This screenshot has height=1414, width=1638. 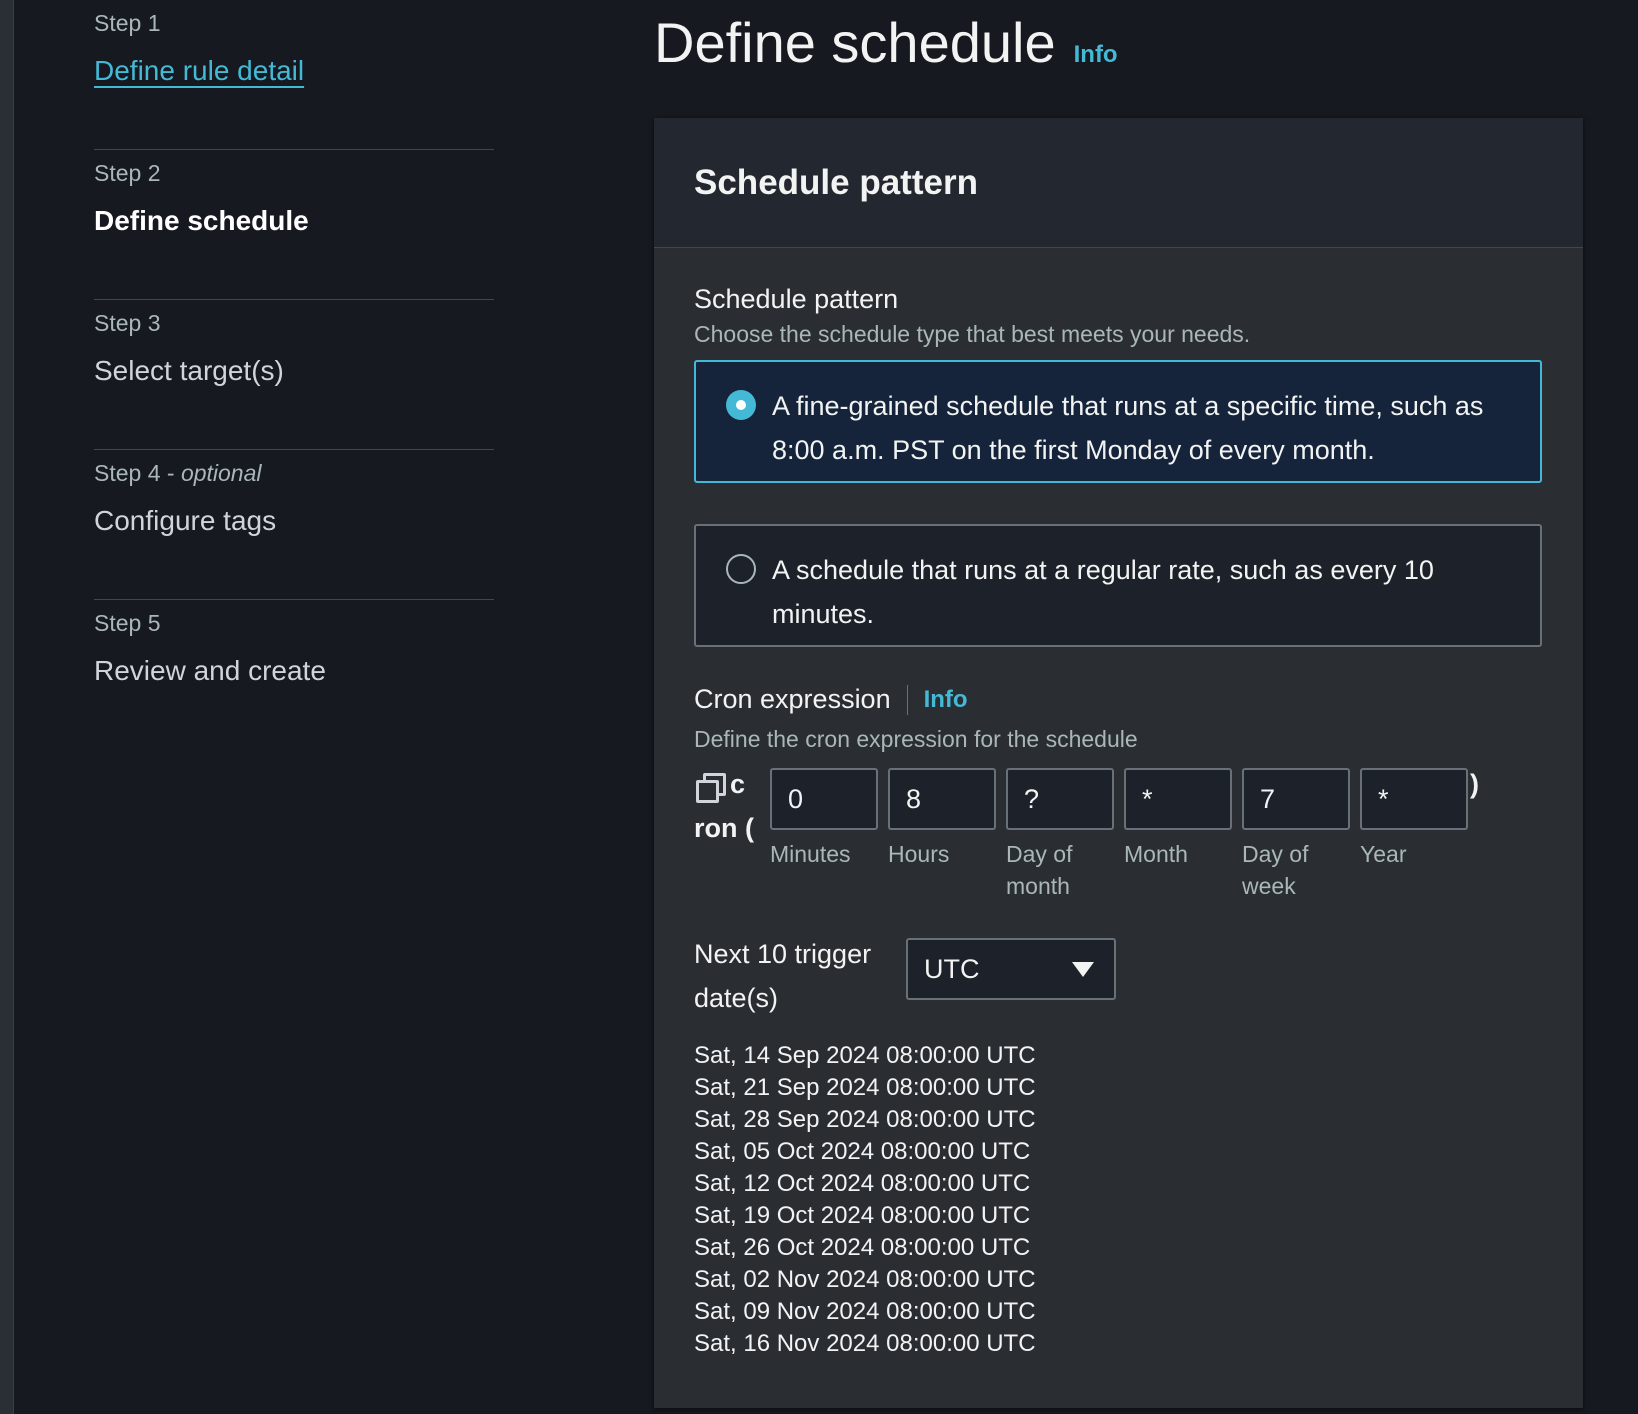 I want to click on wizard-step-1: Step 1 Define rule detail, so click(x=294, y=75).